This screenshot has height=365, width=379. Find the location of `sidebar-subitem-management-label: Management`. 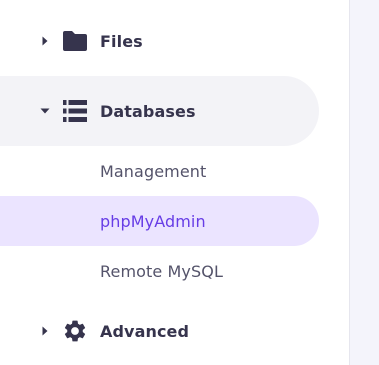

sidebar-subitem-management-label: Management is located at coordinates (153, 171).